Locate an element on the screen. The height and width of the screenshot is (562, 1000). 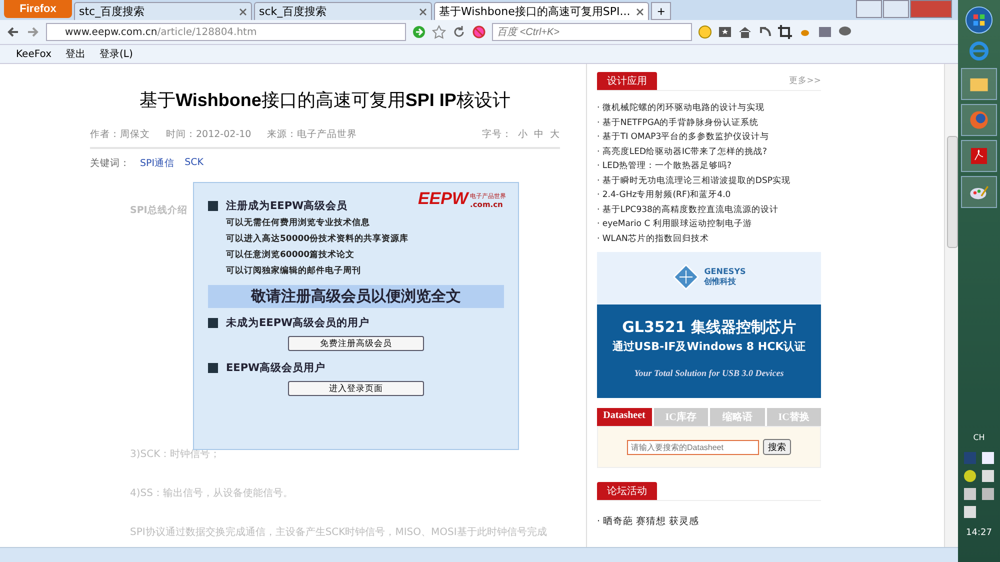
font-size-link: 大 is located at coordinates (555, 134).